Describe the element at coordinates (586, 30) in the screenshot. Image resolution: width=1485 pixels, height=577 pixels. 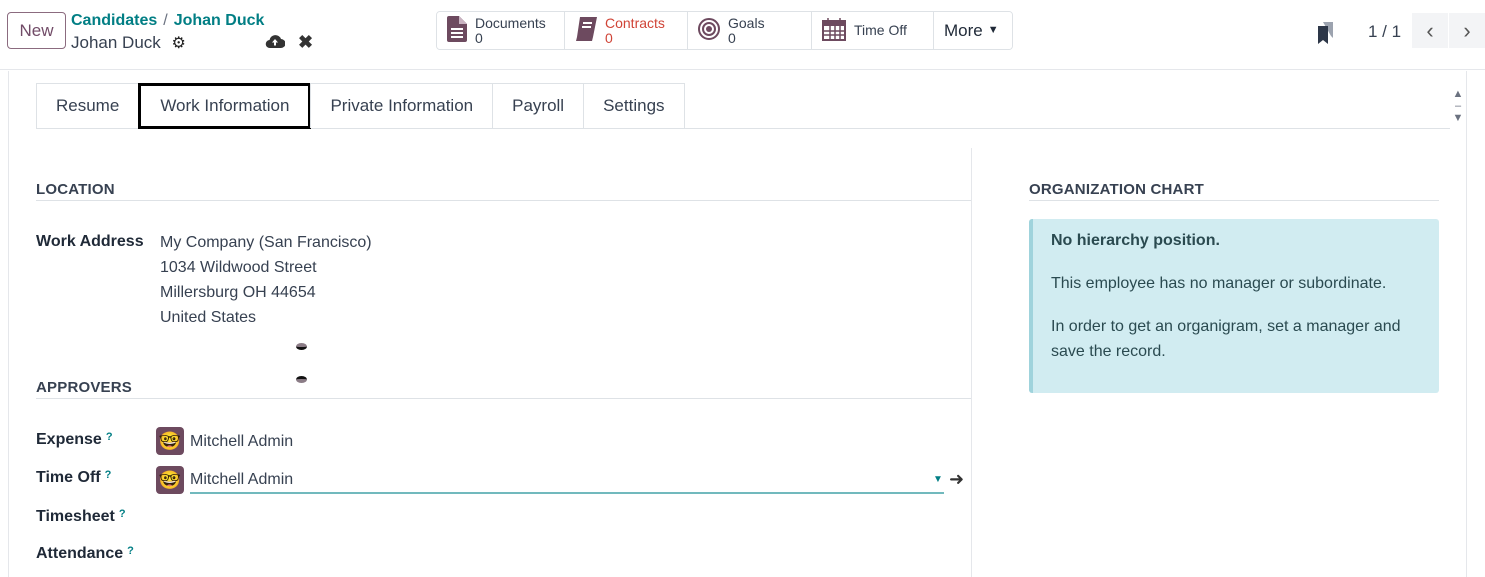
I see `book-icon` at that location.